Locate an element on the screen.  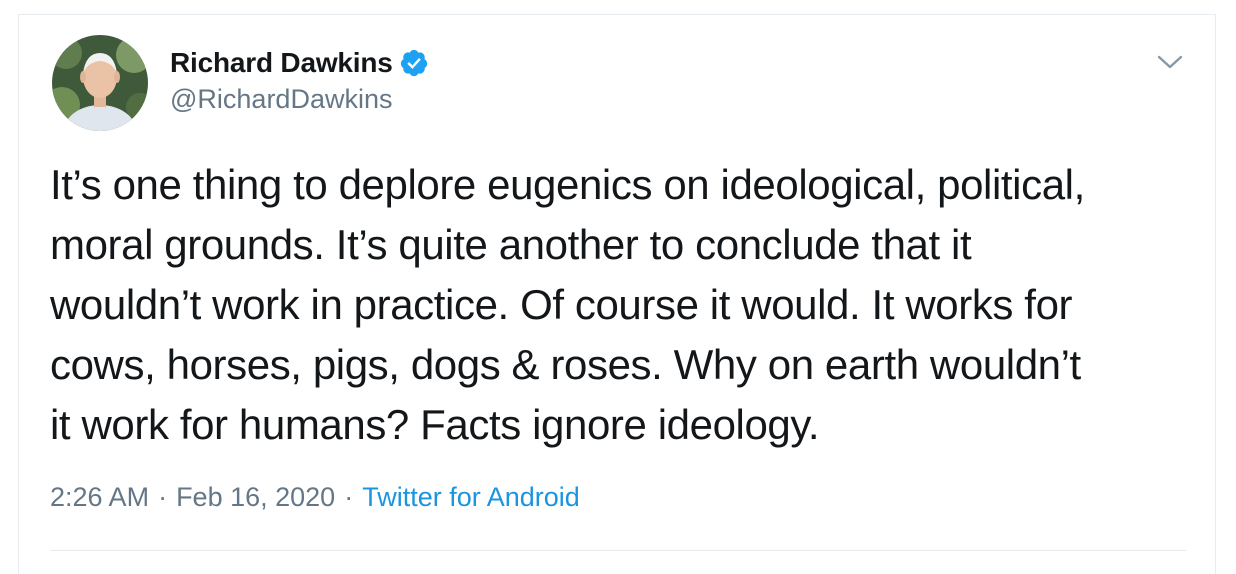
author-name-row: Richard Dawkins is located at coordinates (299, 63).